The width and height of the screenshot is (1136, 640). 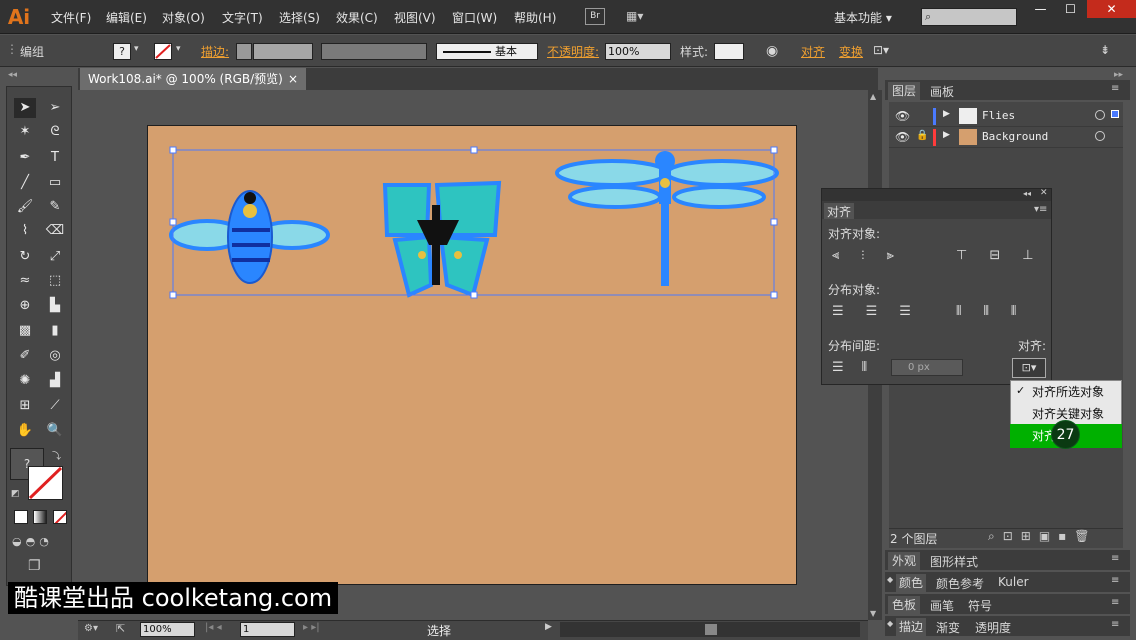 What do you see at coordinates (851, 51) in the screenshot?
I see `transform-link: 变换` at bounding box center [851, 51].